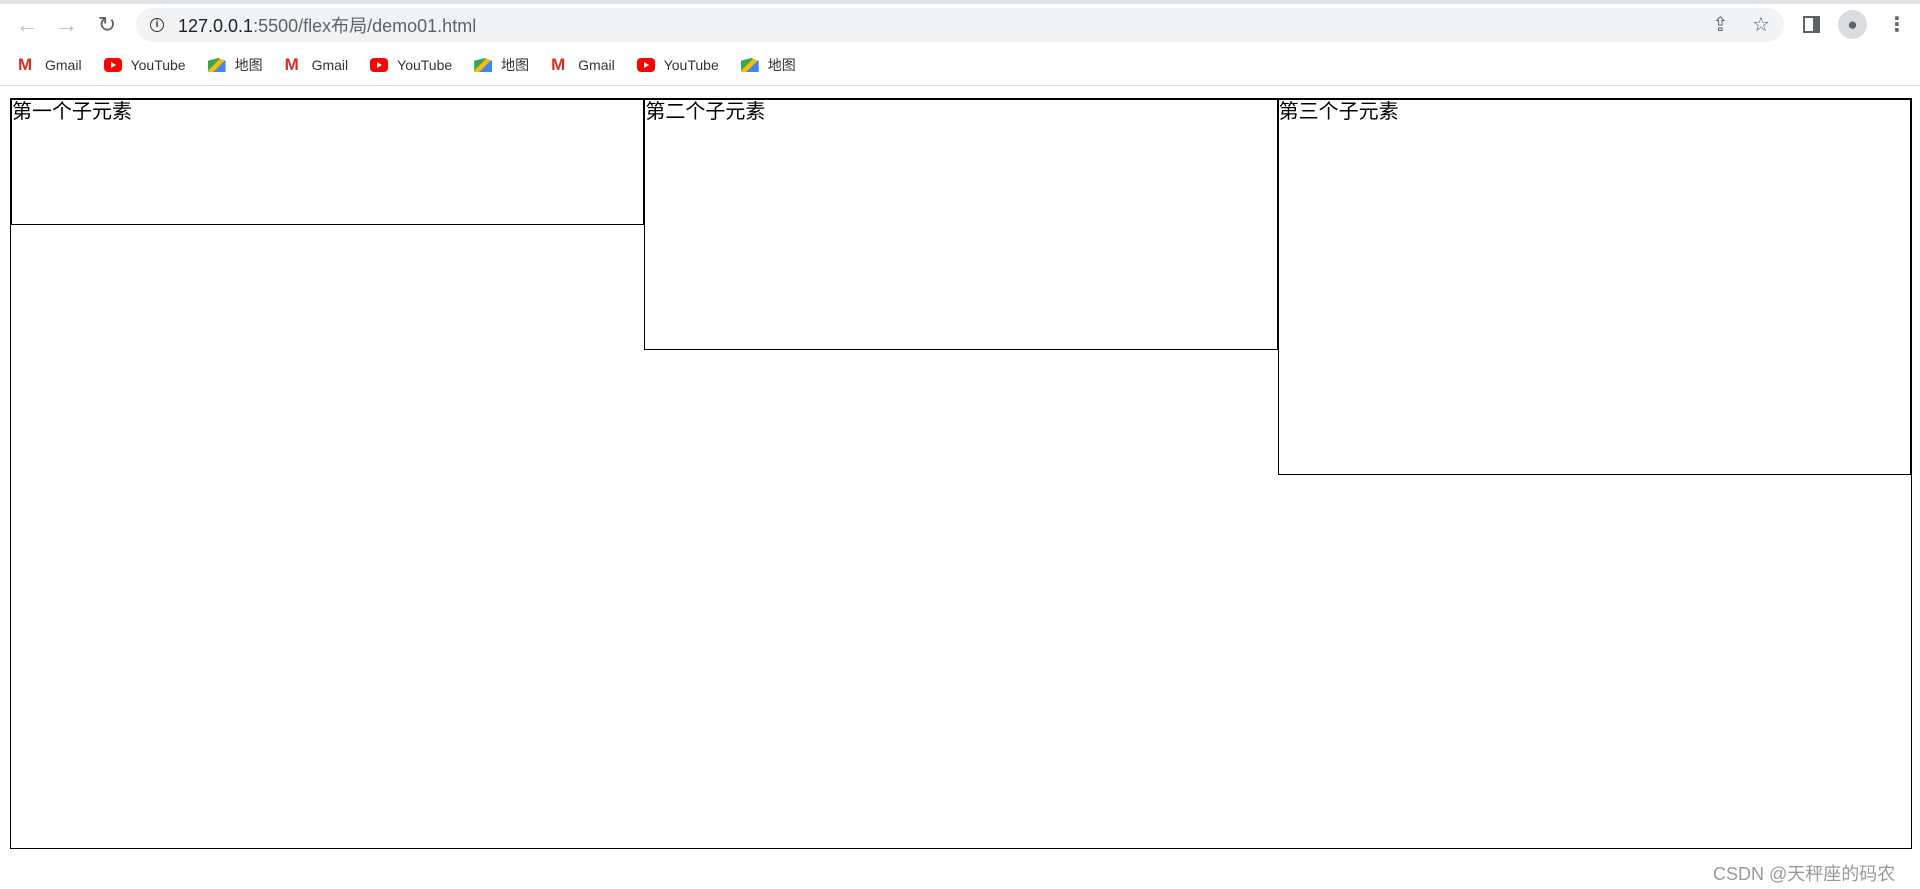 The width and height of the screenshot is (1920, 889). I want to click on back-icon: ←, so click(27, 25).